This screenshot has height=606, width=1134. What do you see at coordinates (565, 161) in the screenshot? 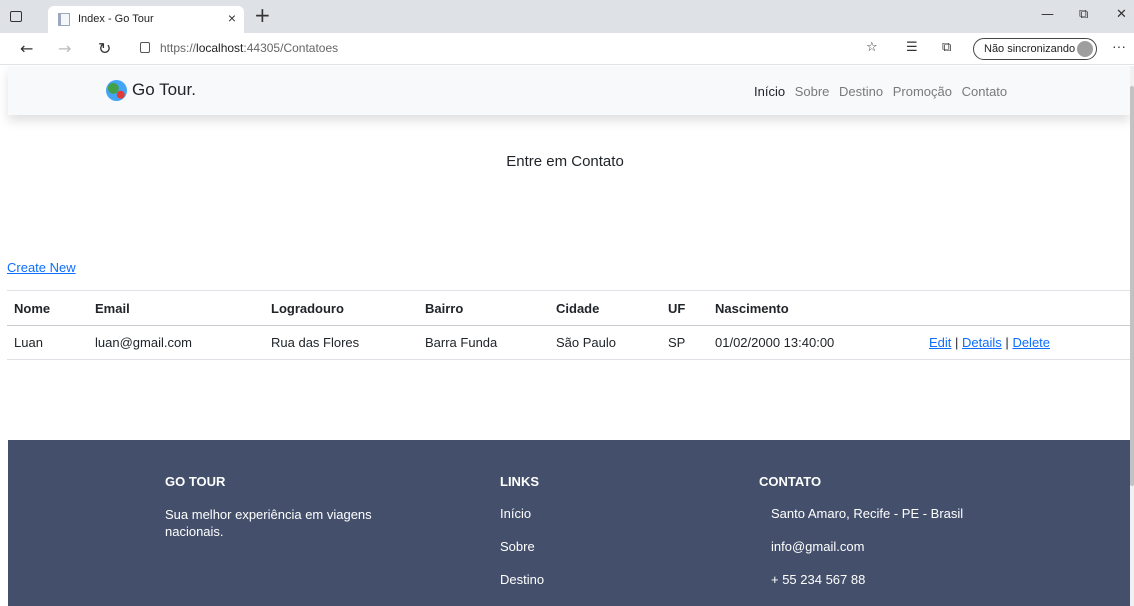
I see `page-title: Entre em Contato` at bounding box center [565, 161].